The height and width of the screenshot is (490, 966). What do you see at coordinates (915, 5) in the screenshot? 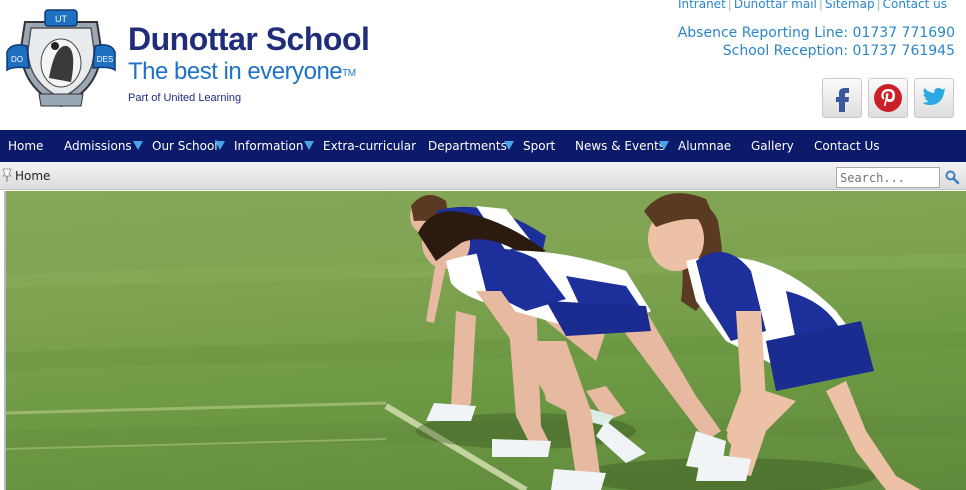
I see `contact-us-link: Contact us` at bounding box center [915, 5].